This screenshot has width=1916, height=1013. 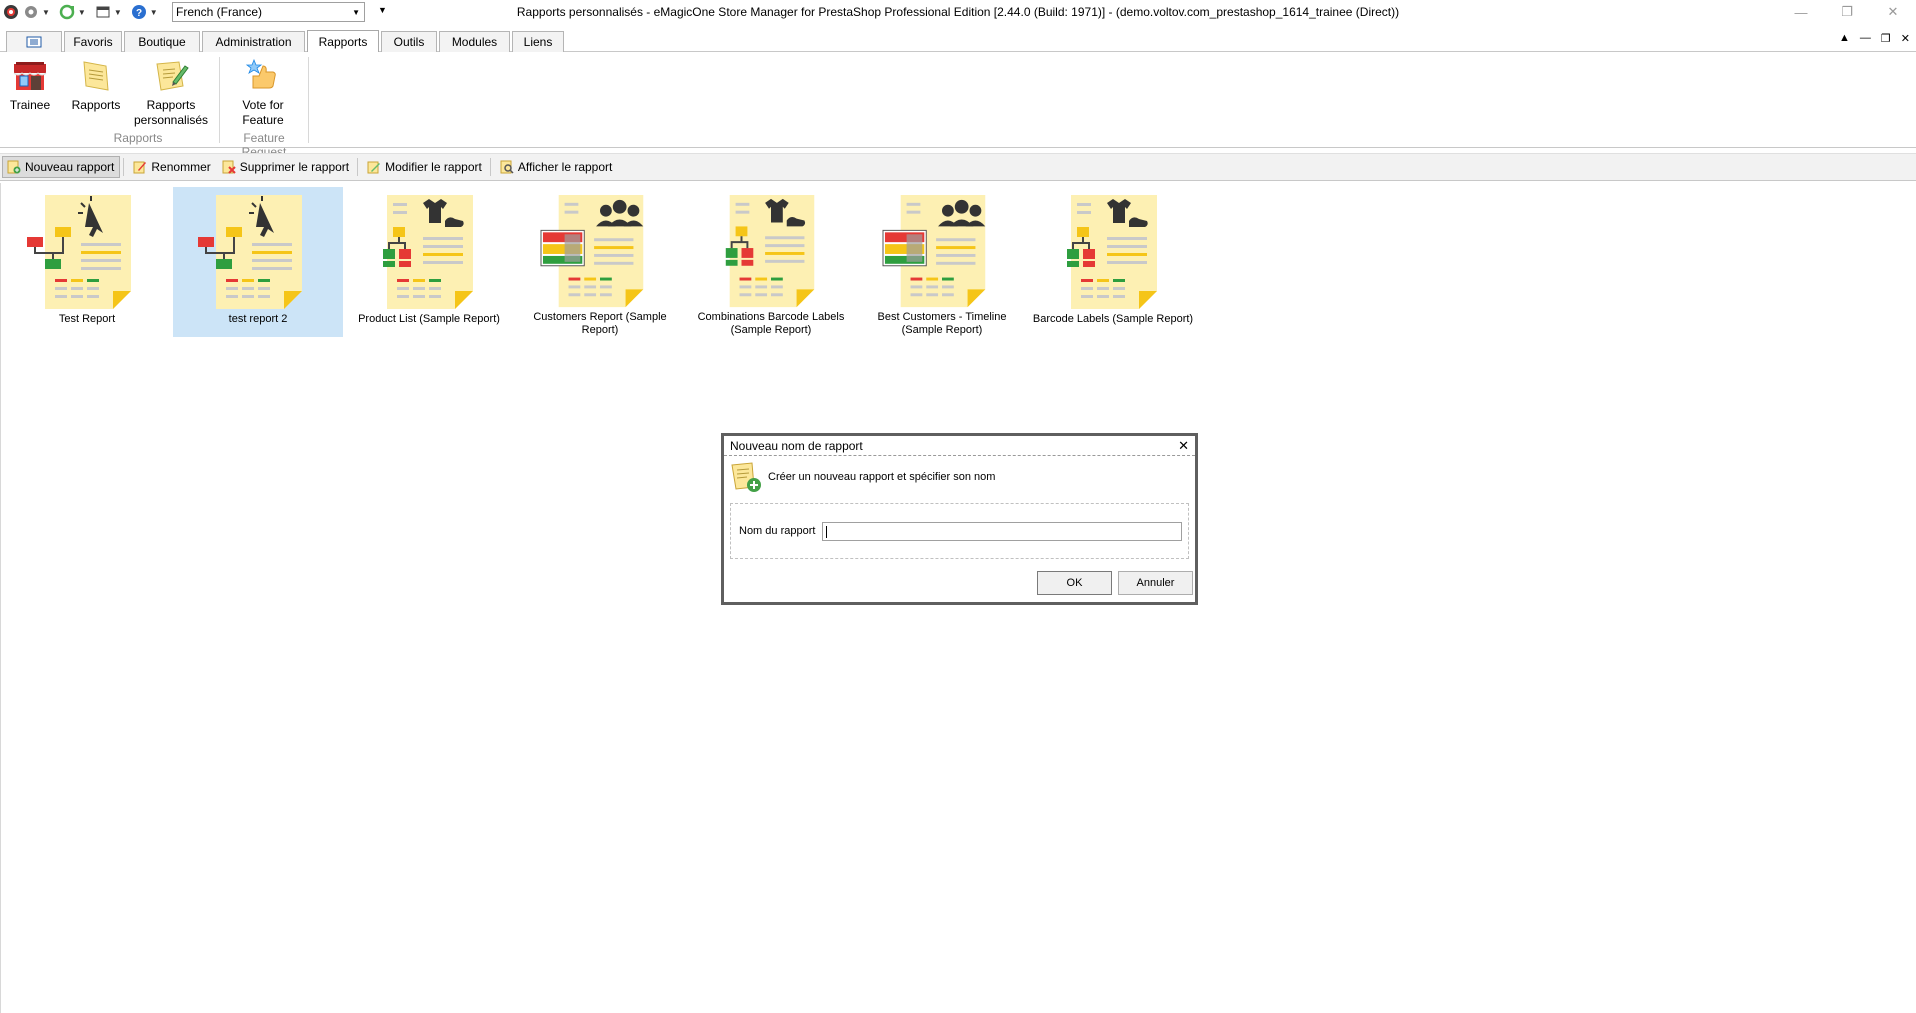 What do you see at coordinates (777, 531) in the screenshot?
I see `report-name-label: Nom du rapport` at bounding box center [777, 531].